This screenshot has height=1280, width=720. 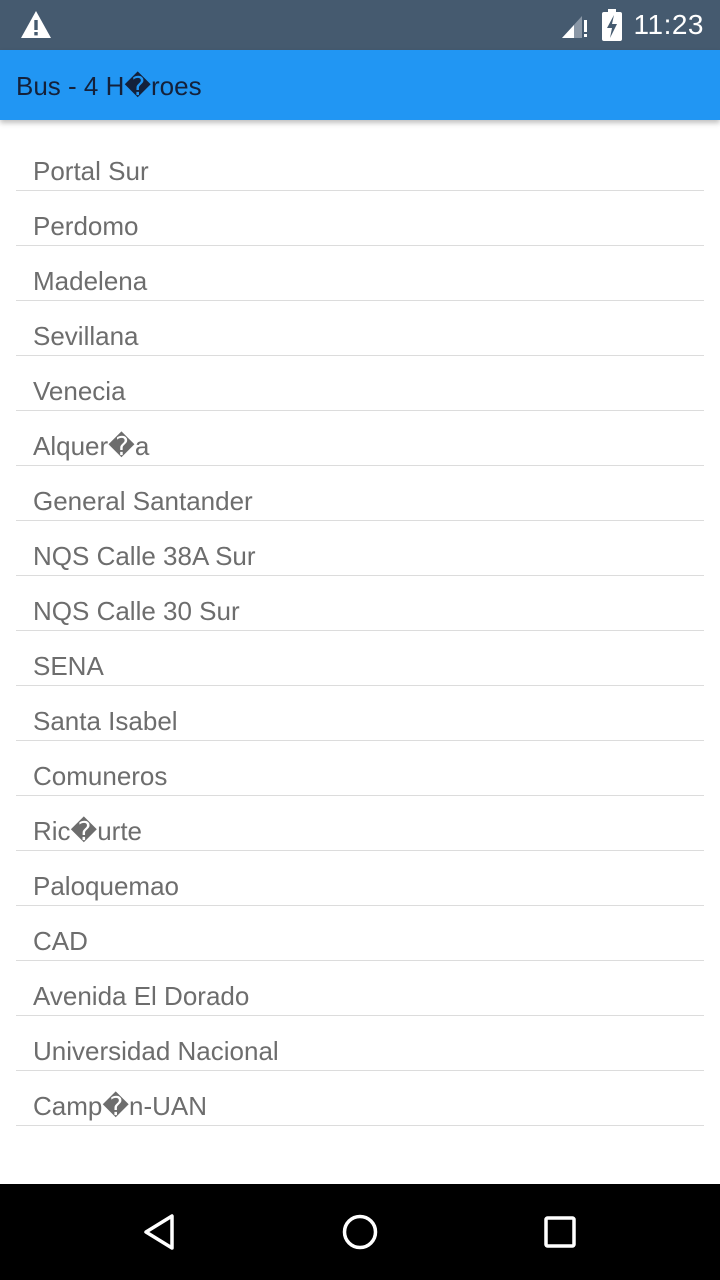 What do you see at coordinates (86, 336) in the screenshot?
I see `list-item-label: Sevillana` at bounding box center [86, 336].